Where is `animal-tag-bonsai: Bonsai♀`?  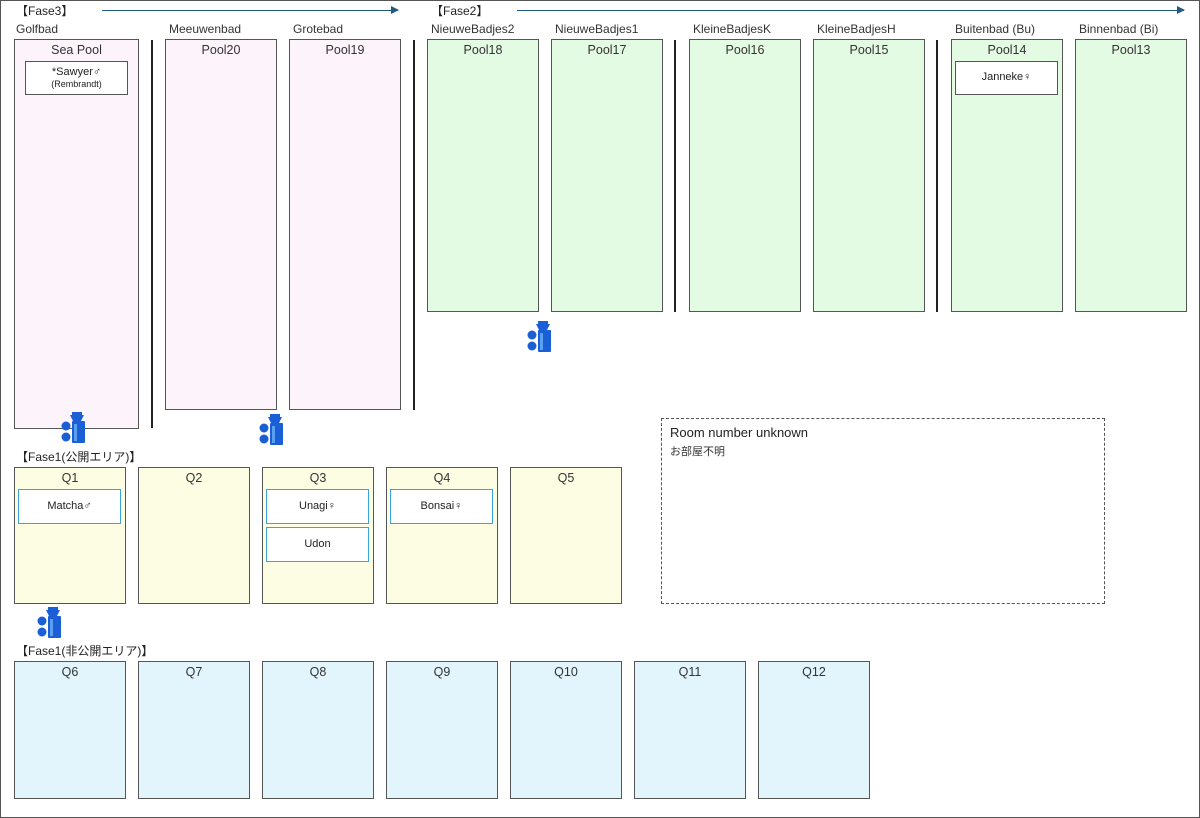 animal-tag-bonsai: Bonsai♀ is located at coordinates (441, 506).